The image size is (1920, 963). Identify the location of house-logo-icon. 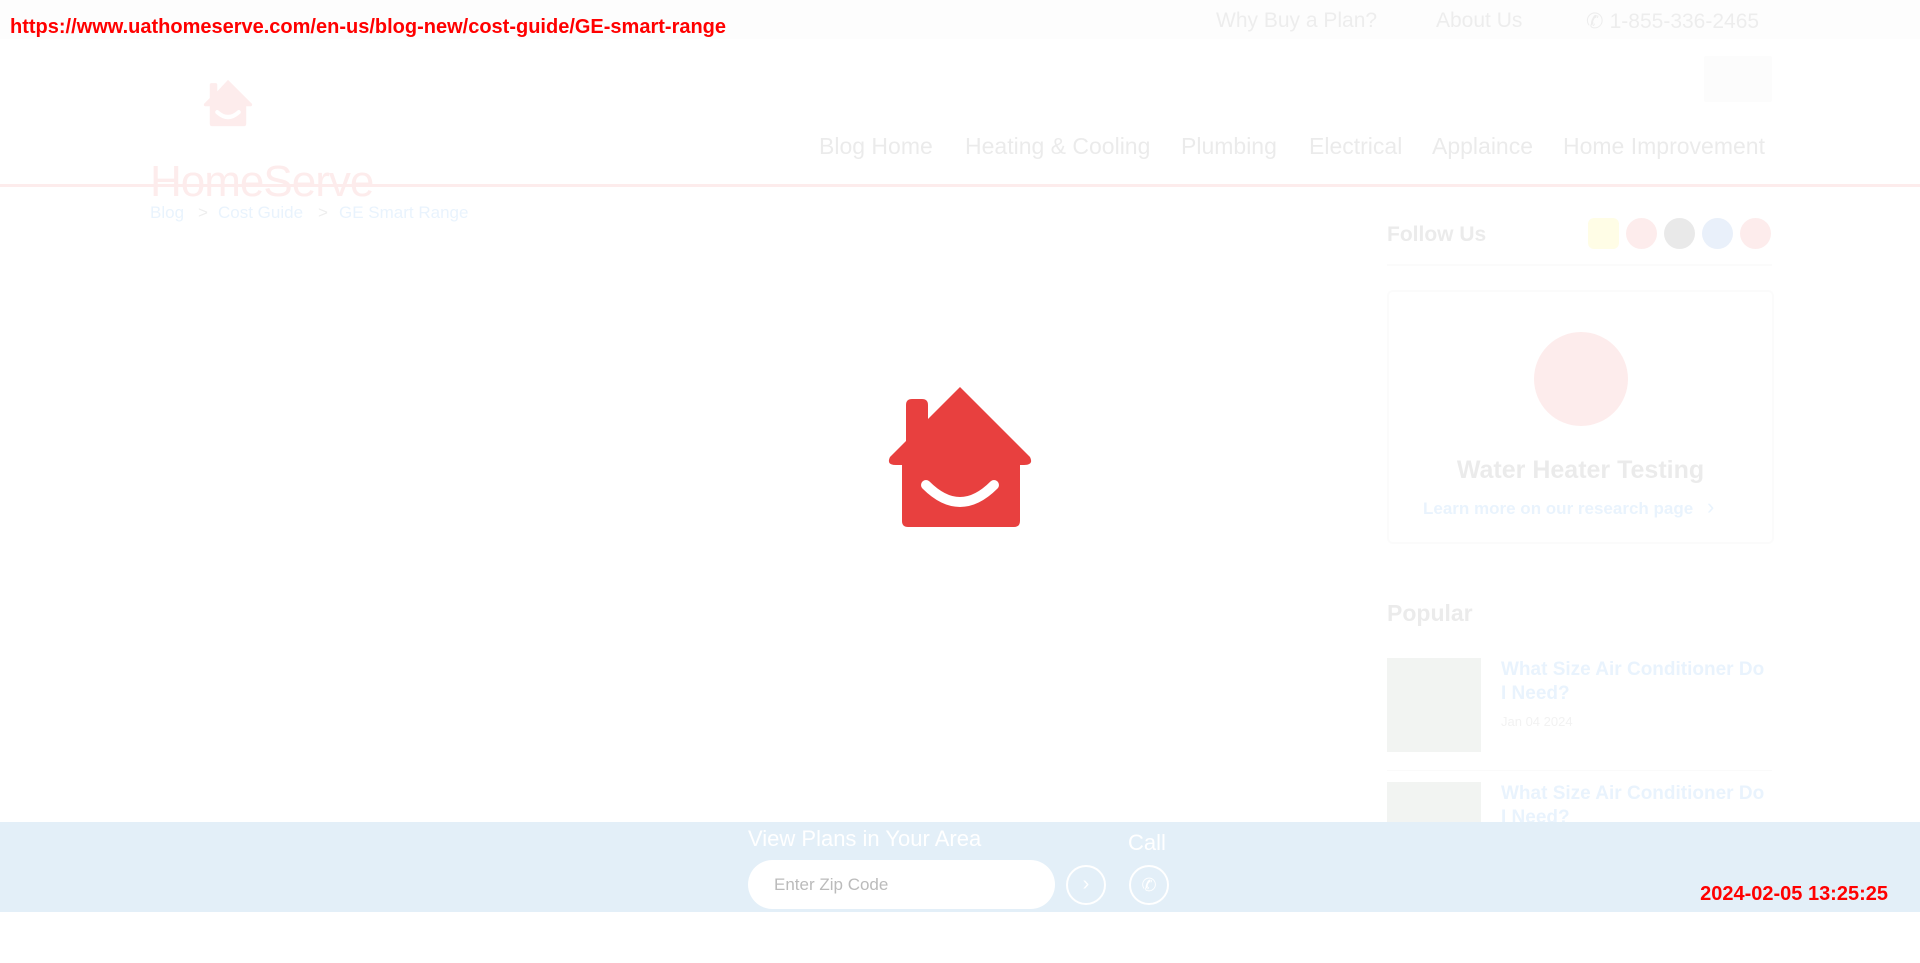
(228, 103).